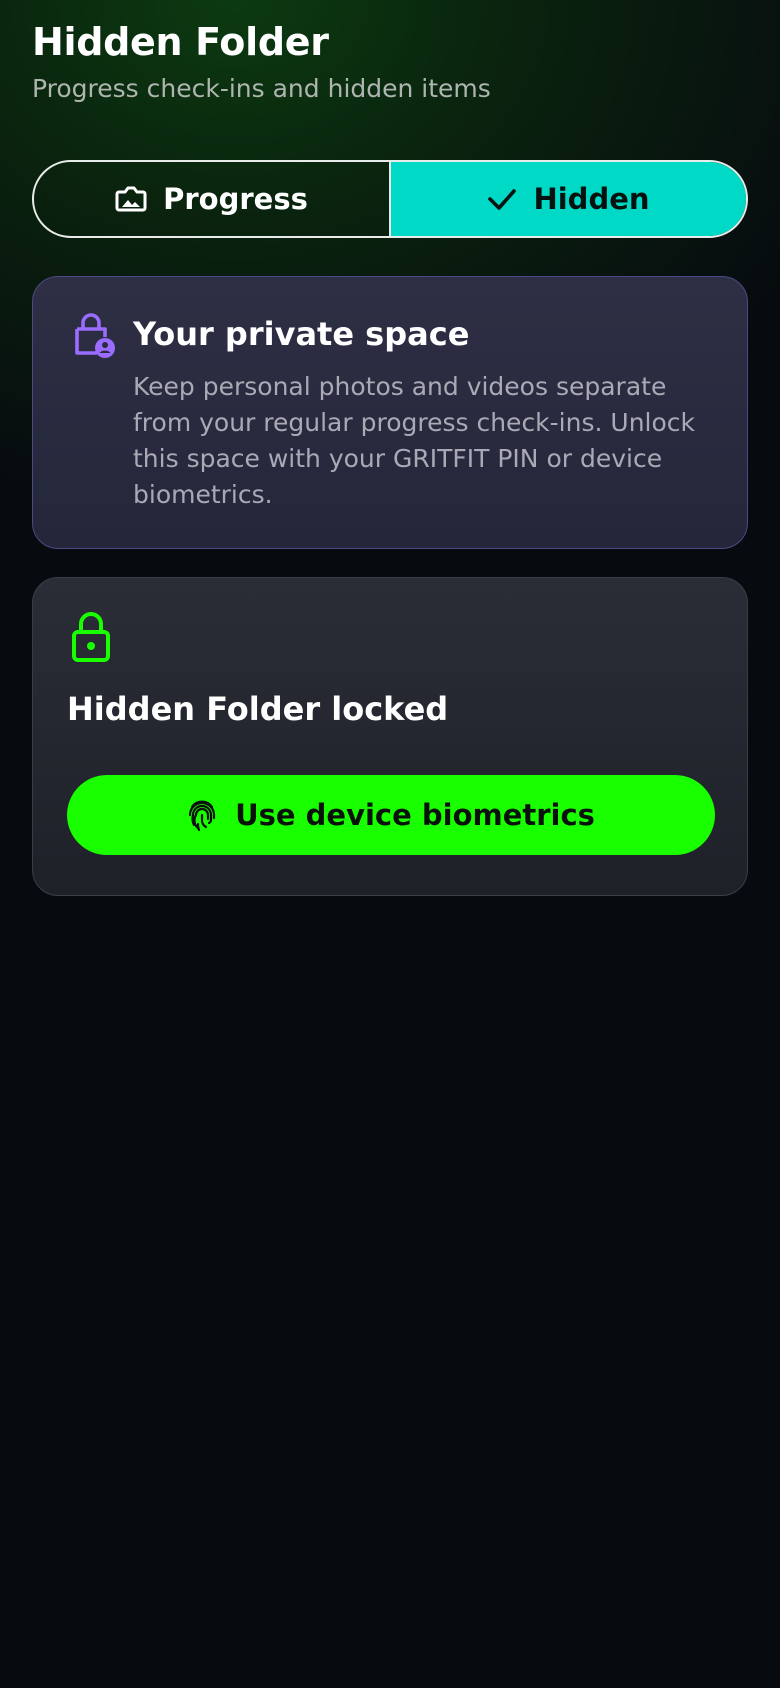  What do you see at coordinates (94, 337) in the screenshot?
I see `lock-person-icon` at bounding box center [94, 337].